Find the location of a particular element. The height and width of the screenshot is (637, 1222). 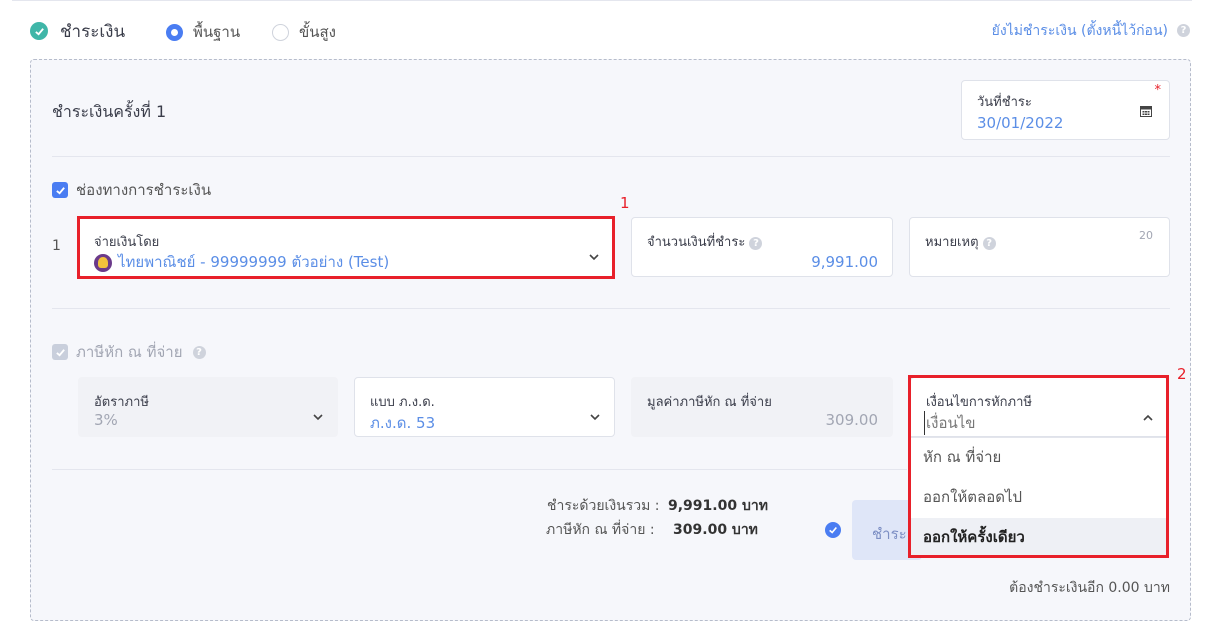

payment-date-value: 30/01/2022 is located at coordinates (1020, 123).